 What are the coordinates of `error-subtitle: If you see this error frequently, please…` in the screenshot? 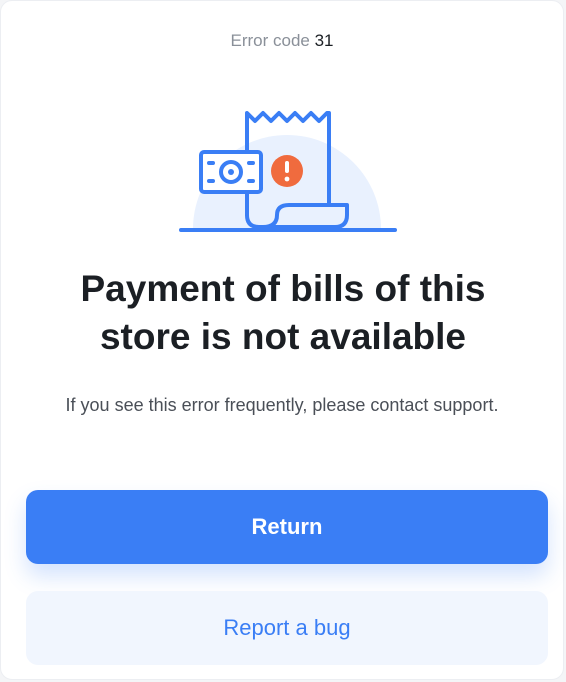 It's located at (282, 405).